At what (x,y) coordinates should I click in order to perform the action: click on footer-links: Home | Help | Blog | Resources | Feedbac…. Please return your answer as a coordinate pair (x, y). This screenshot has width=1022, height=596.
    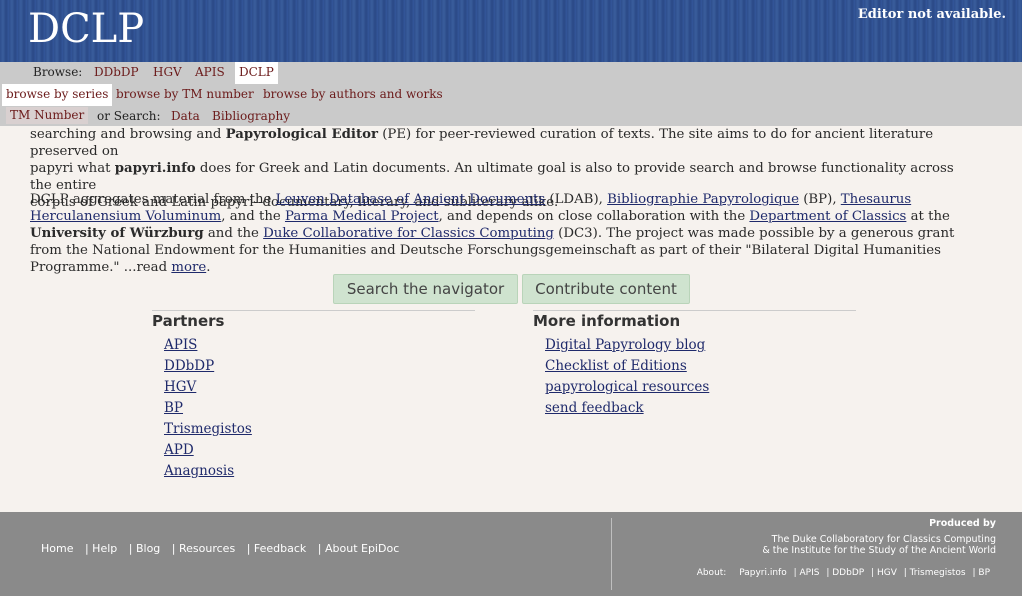
    Looking at the image, I should click on (224, 548).